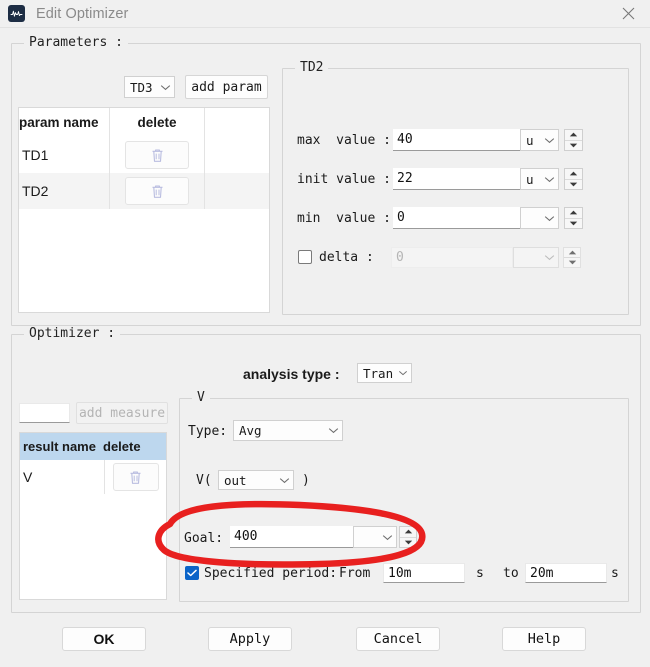 Image resolution: width=650 pixels, height=667 pixels. What do you see at coordinates (539, 218) in the screenshot?
I see `min-unit-select` at bounding box center [539, 218].